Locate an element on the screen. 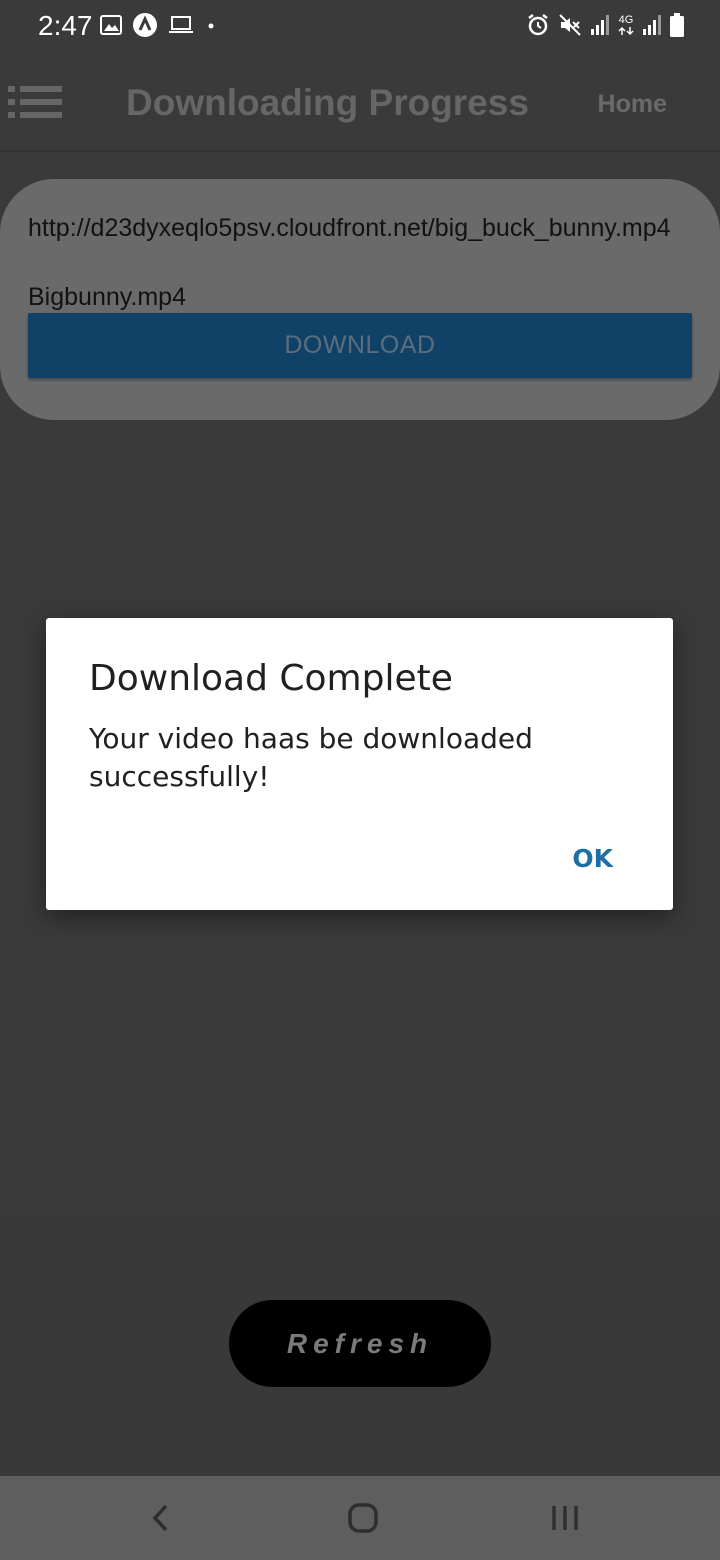  home-link: Home is located at coordinates (632, 104).